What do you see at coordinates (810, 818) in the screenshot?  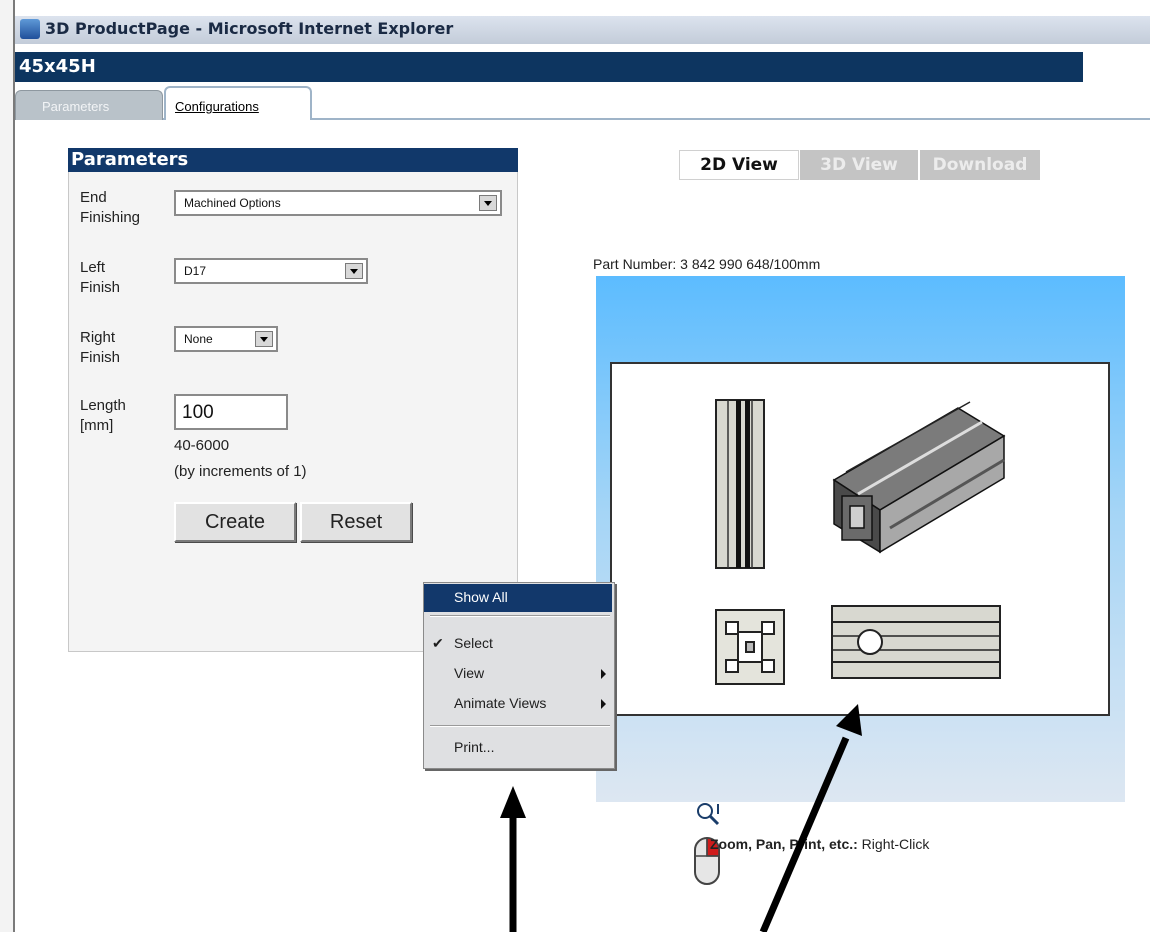 I see `arrow-to-drawing` at bounding box center [810, 818].